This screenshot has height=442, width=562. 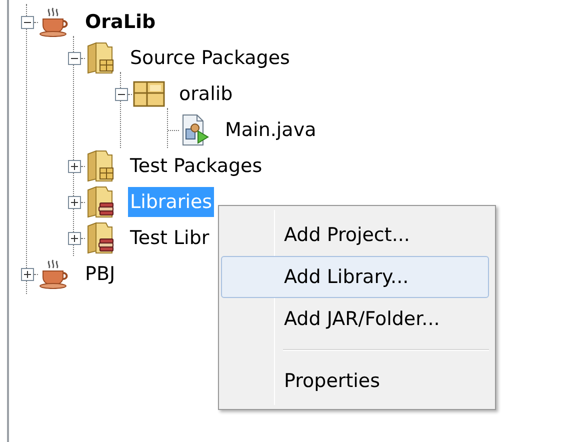 What do you see at coordinates (210, 58) in the screenshot?
I see `tree-item: Source Packages` at bounding box center [210, 58].